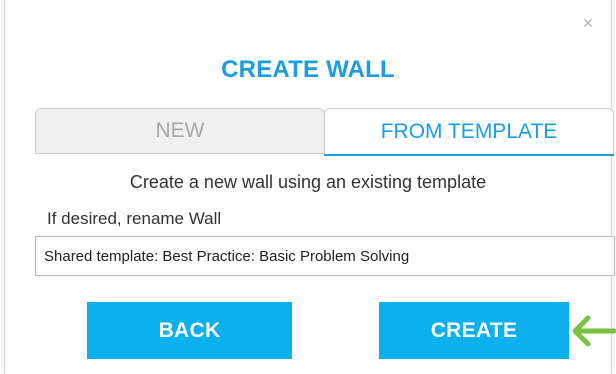 The height and width of the screenshot is (374, 616). What do you see at coordinates (325, 256) in the screenshot?
I see `wall-name-input` at bounding box center [325, 256].